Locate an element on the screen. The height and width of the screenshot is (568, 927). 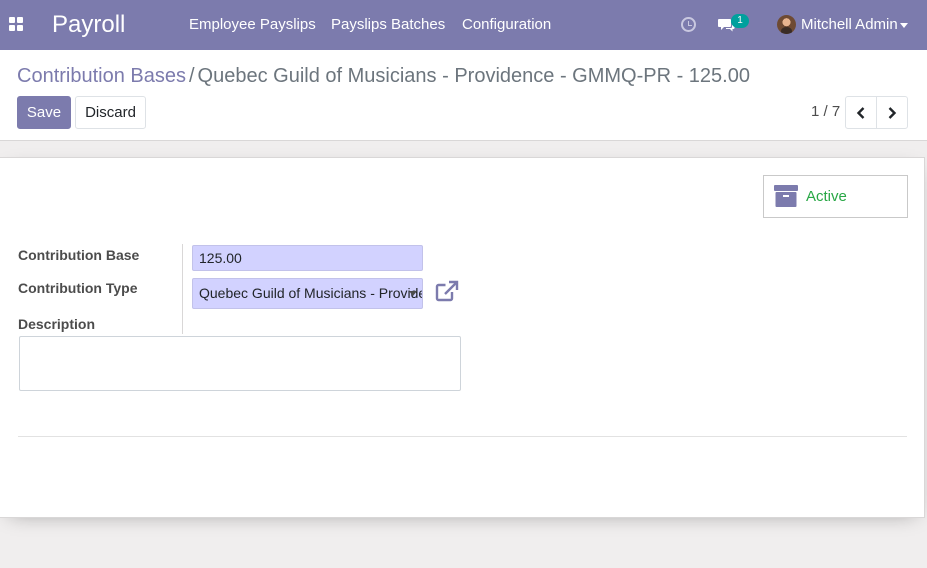
contribution-base-label: Contribution Base is located at coordinates (79, 255).